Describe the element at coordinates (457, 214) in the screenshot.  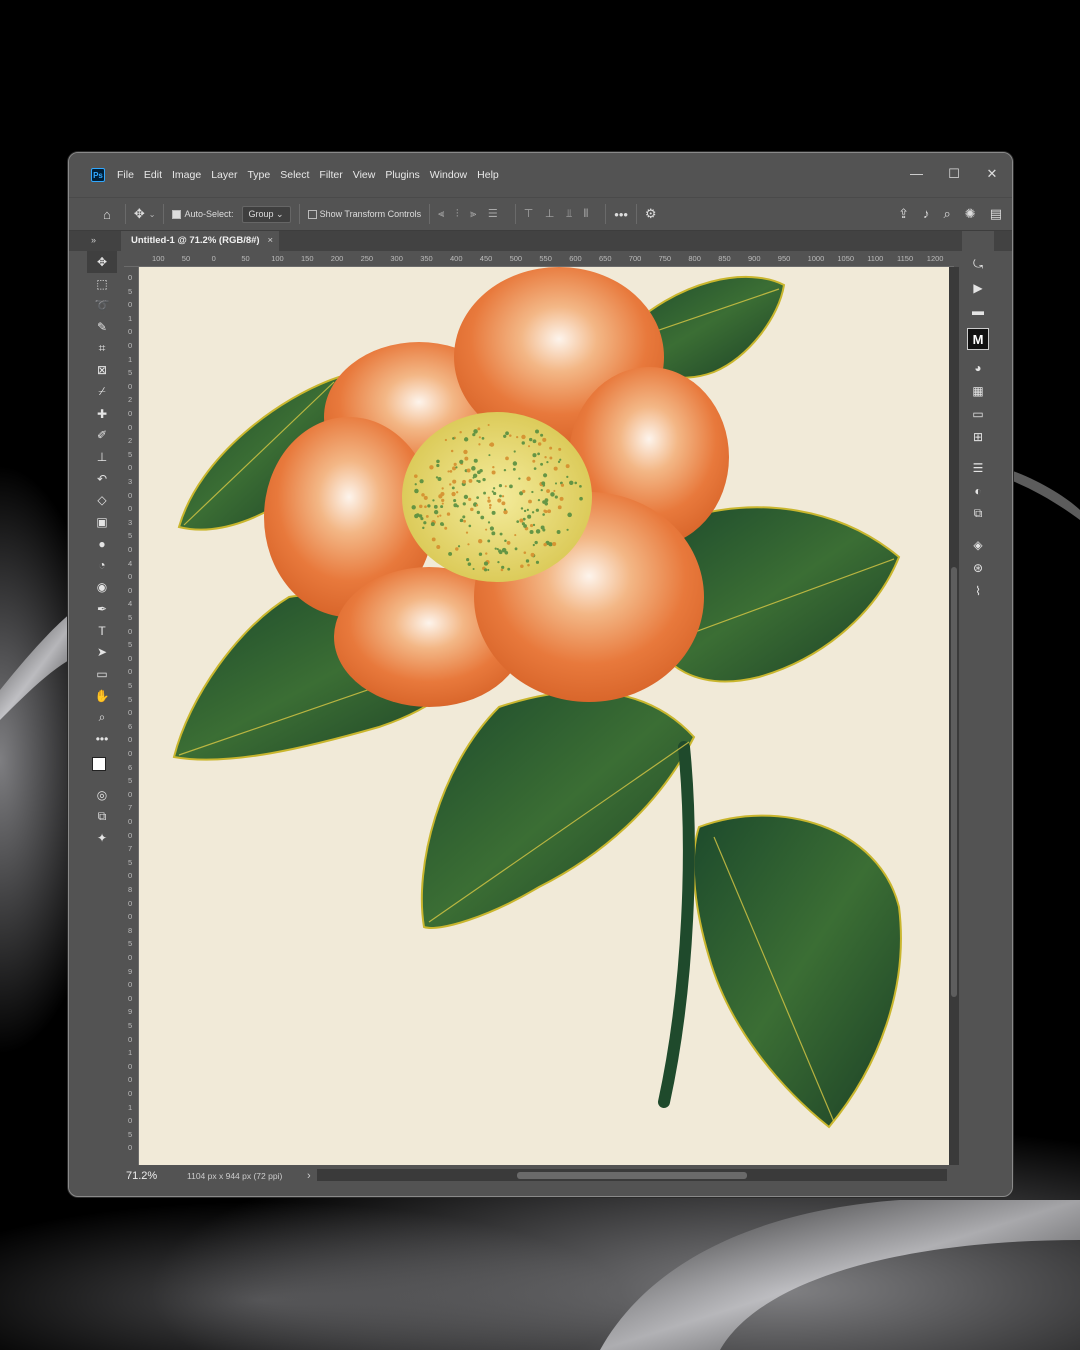
I see `align-hcenter-icon: ⫶` at that location.